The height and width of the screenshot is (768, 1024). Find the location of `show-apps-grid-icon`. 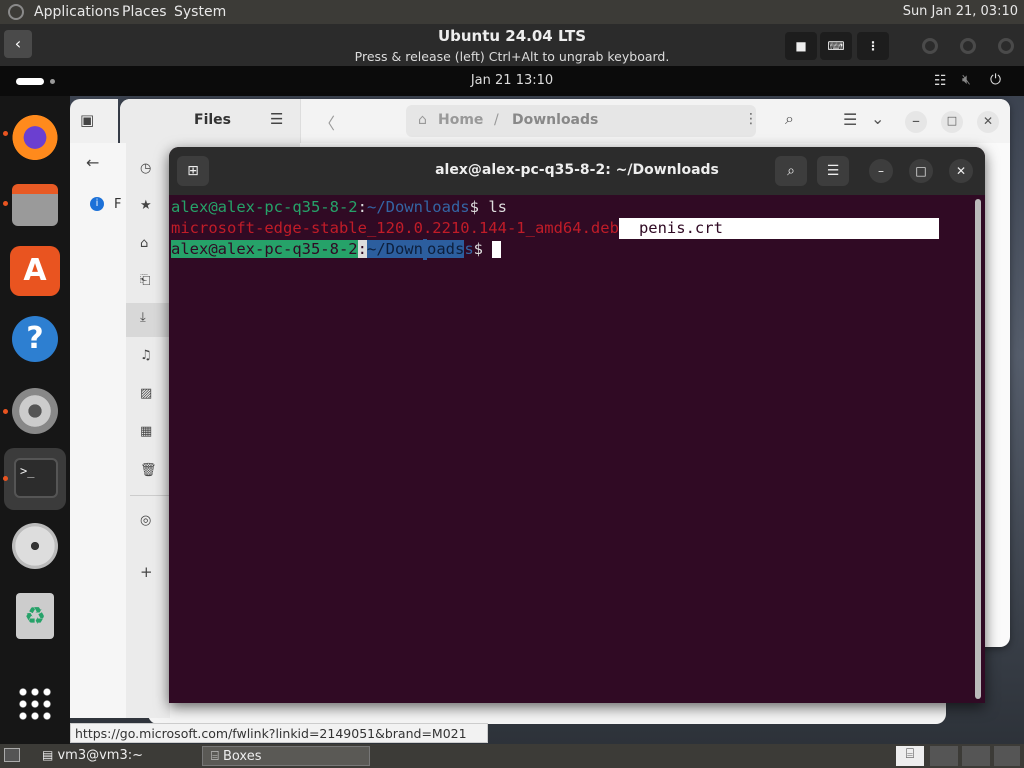

show-apps-grid-icon is located at coordinates (35, 704).